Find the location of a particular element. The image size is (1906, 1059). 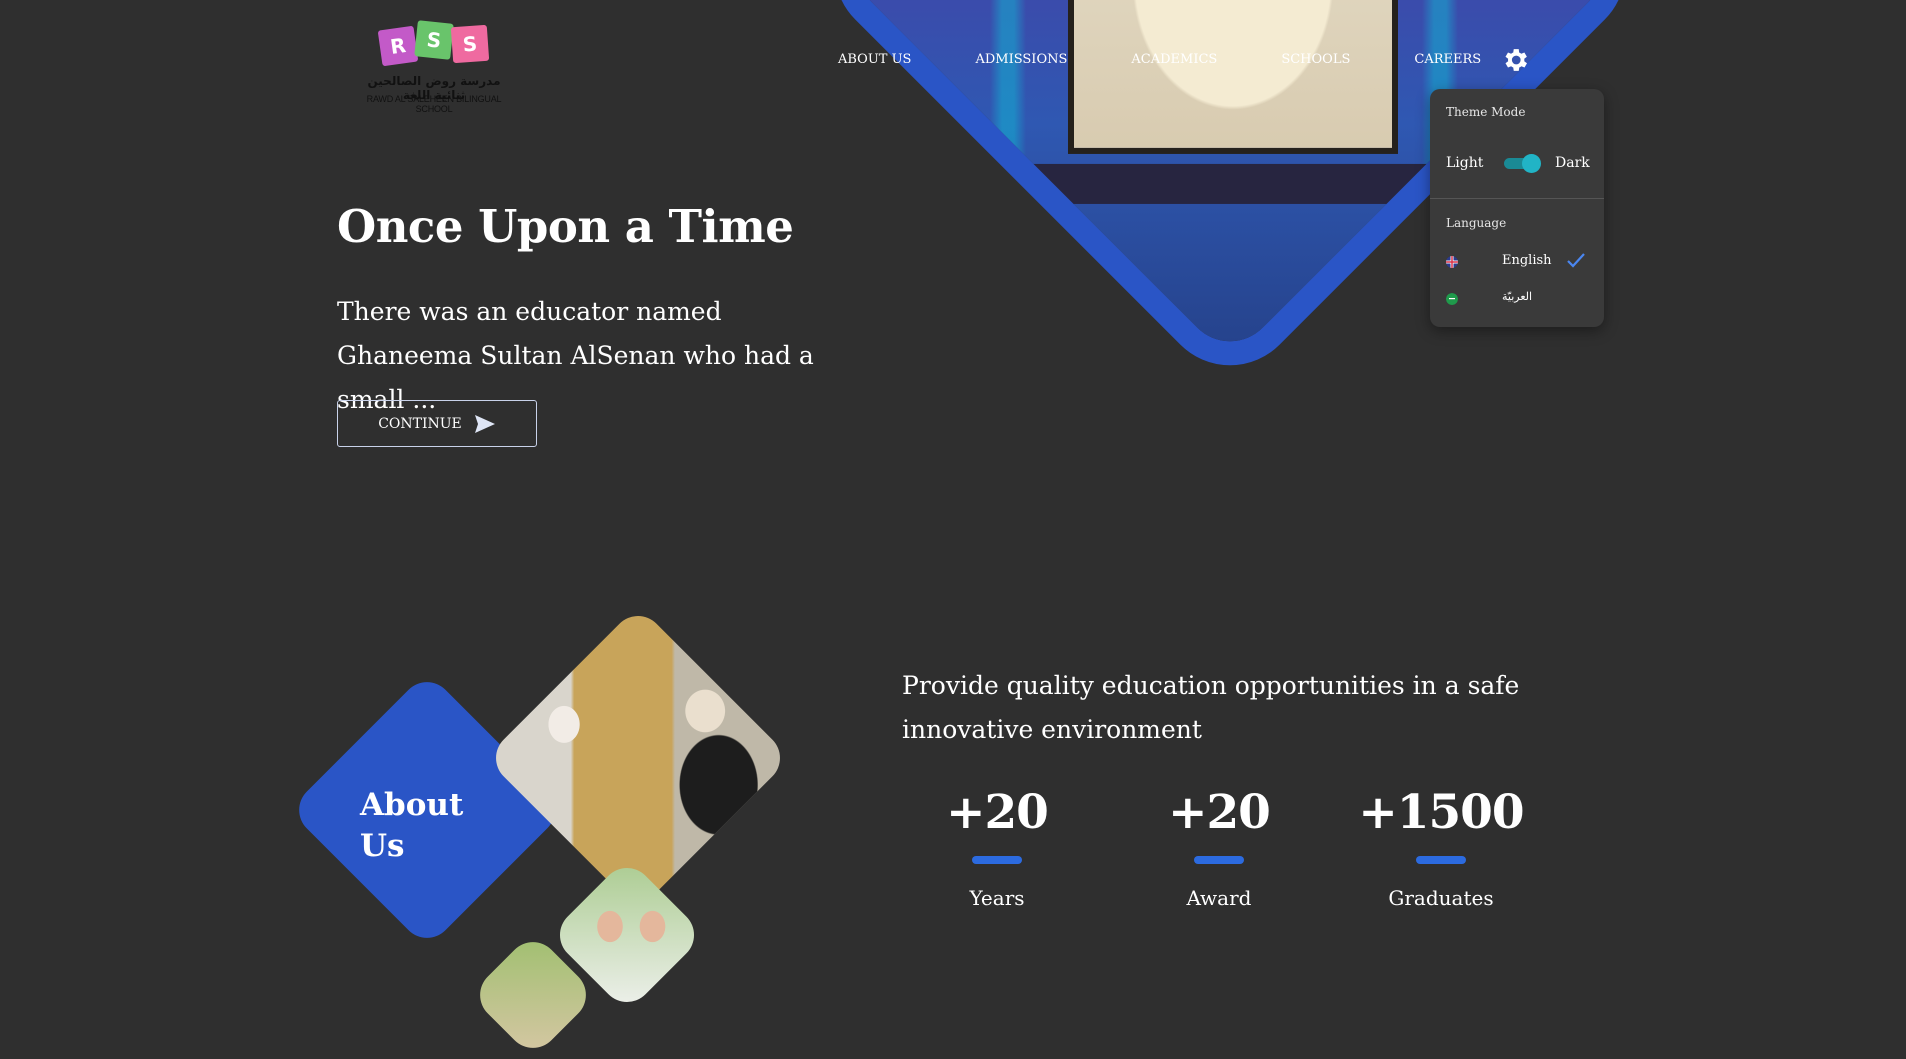

continue-label: CONTINUE is located at coordinates (420, 423).